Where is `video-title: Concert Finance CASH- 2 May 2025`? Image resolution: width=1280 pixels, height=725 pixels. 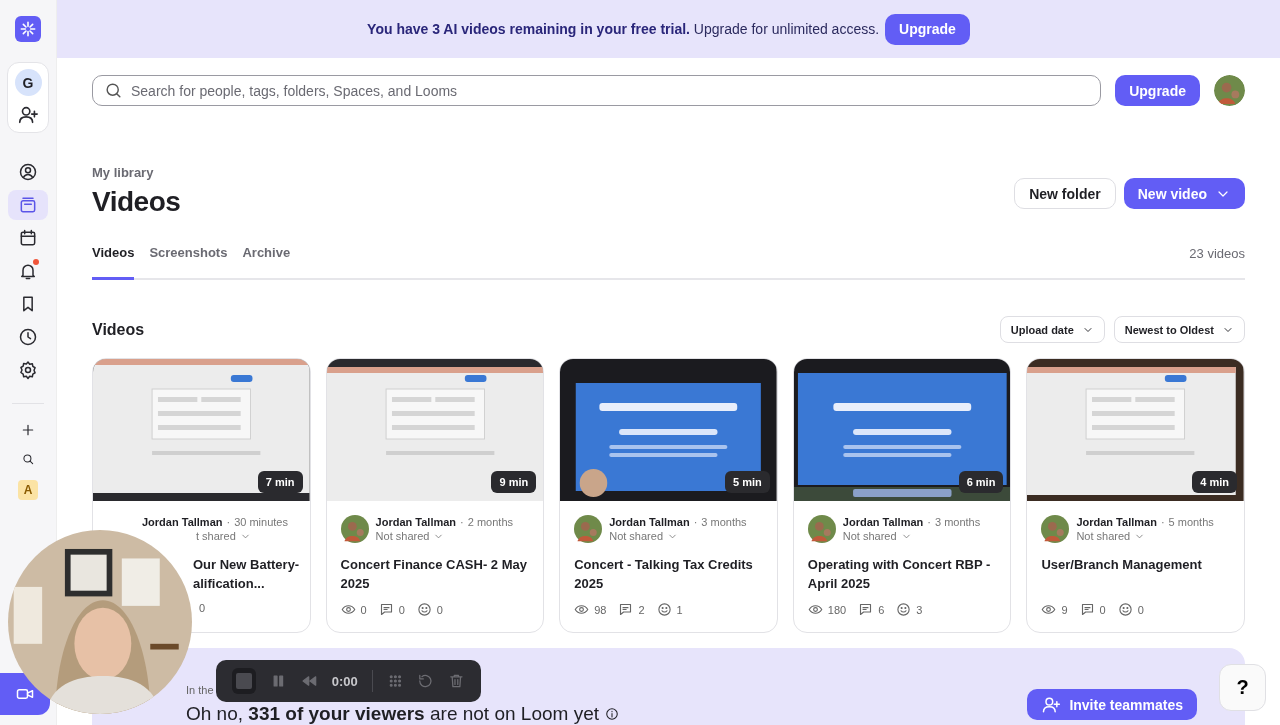
video-title: Concert Finance CASH- 2 May 2025 is located at coordinates (435, 574).